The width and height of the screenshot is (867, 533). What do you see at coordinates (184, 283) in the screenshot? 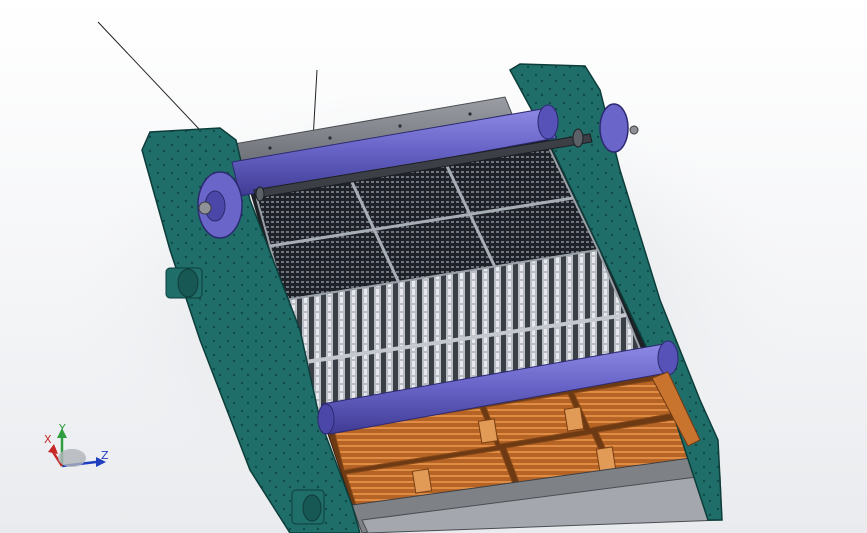
I see `left-spring-mount-upper` at bounding box center [184, 283].